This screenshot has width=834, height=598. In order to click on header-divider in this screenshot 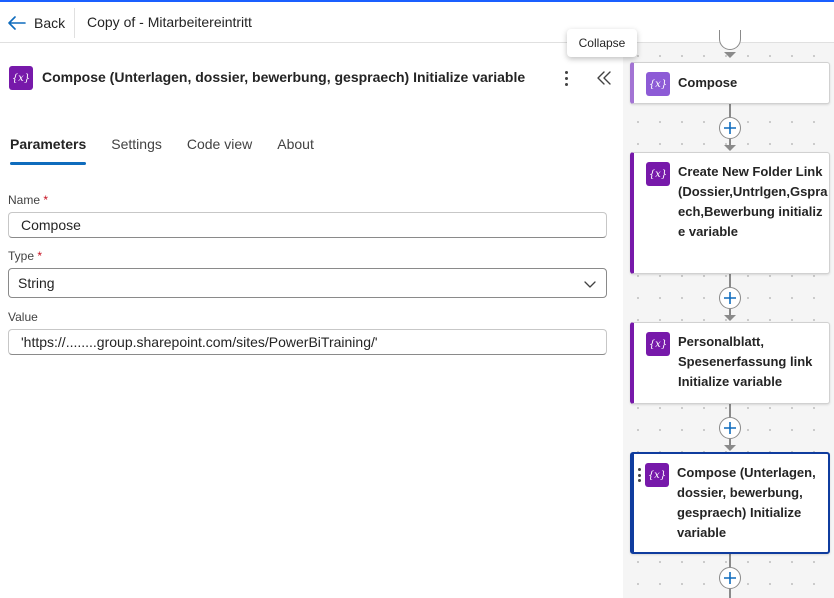, I will do `click(74, 23)`.